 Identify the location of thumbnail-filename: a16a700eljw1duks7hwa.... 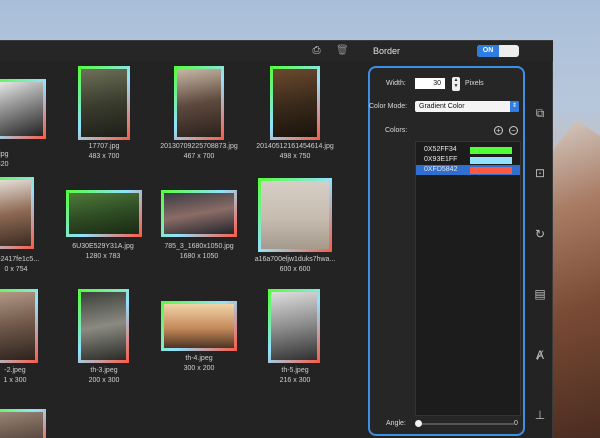
(295, 259).